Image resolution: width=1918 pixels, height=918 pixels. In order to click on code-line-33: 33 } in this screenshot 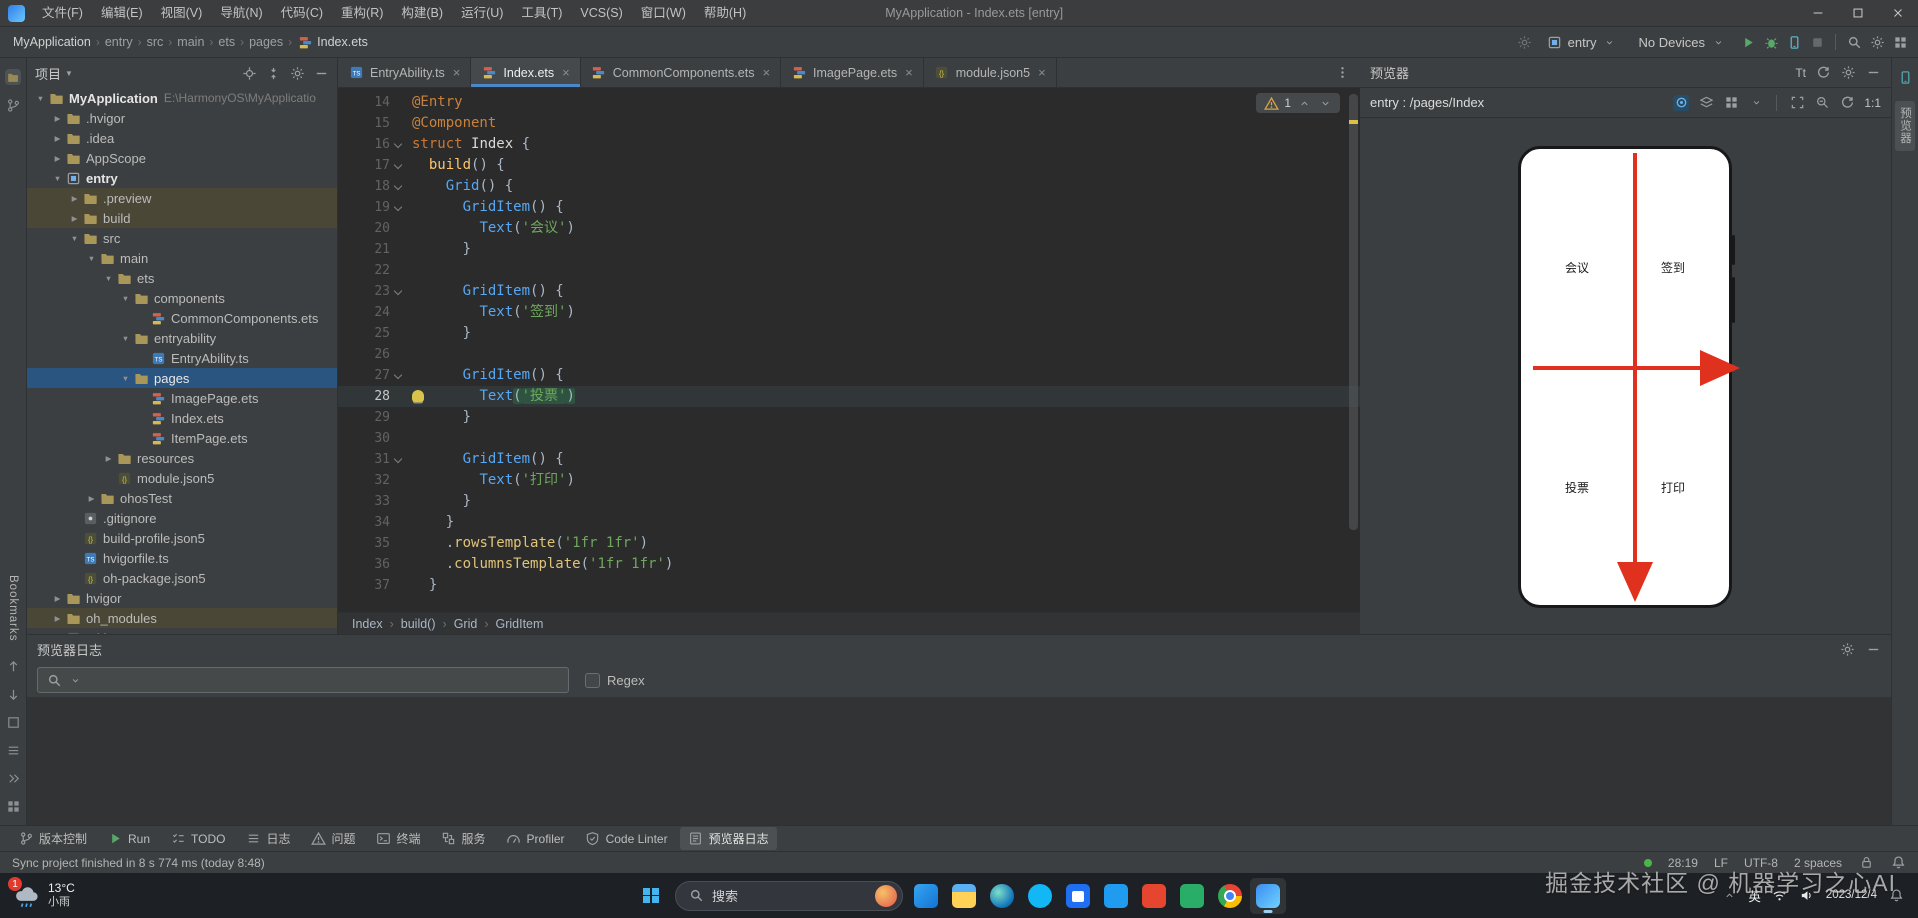, I will do `click(849, 501)`.